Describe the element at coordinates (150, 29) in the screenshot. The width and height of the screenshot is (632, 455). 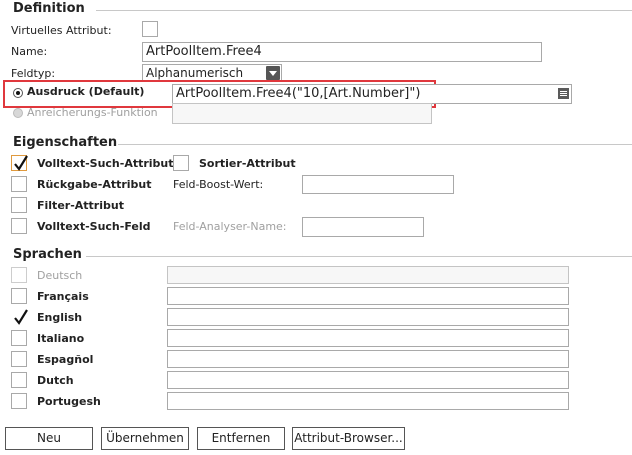
I see `virtual-attribute-checkbox` at that location.